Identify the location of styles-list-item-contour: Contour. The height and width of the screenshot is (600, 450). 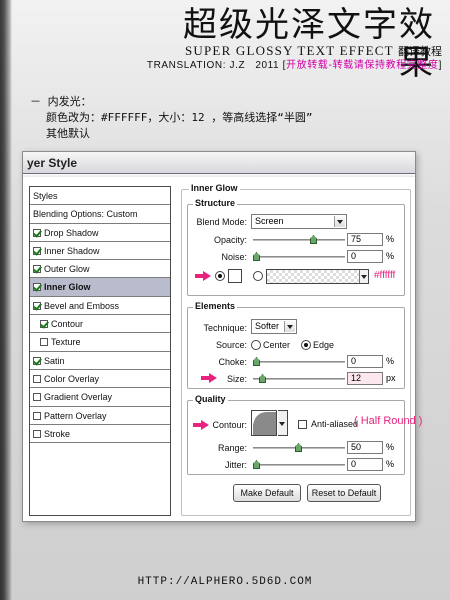
(100, 324).